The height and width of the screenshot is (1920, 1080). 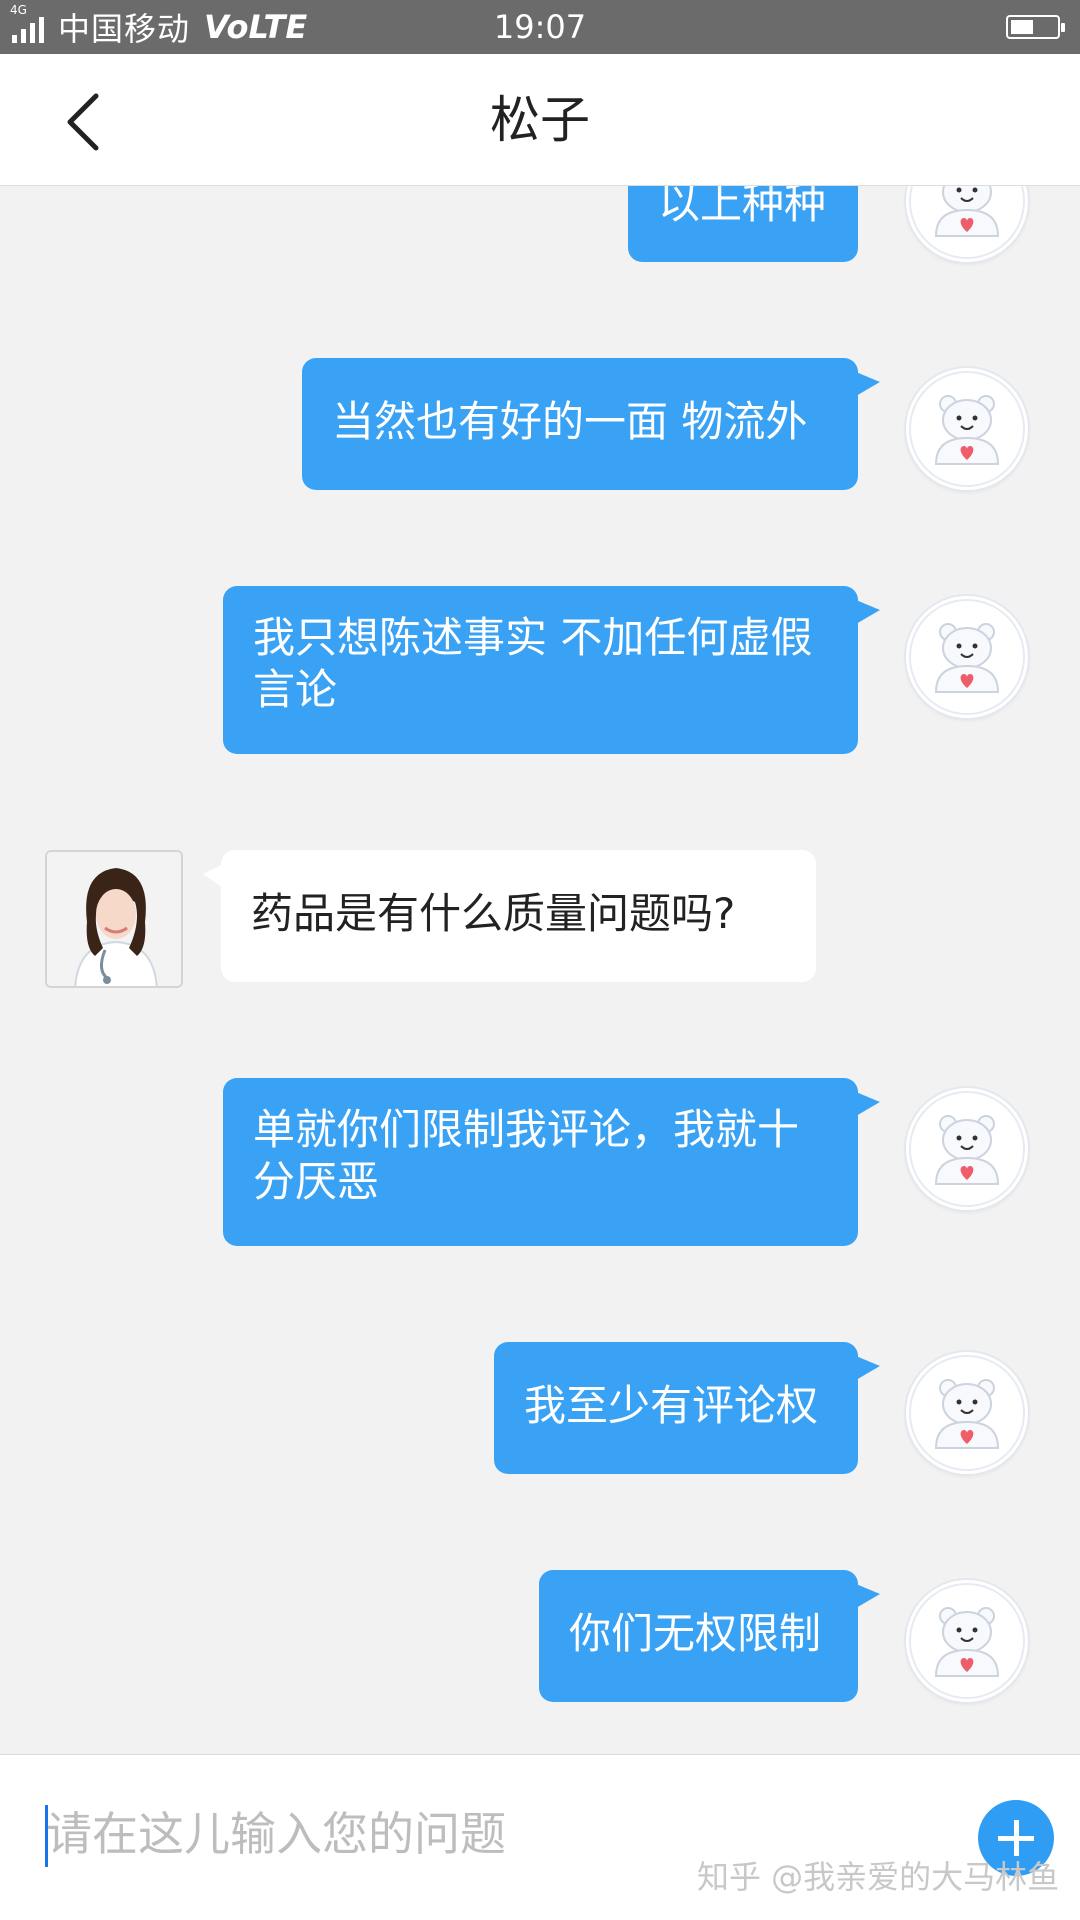 What do you see at coordinates (1035, 27) in the screenshot?
I see `battery-icon` at bounding box center [1035, 27].